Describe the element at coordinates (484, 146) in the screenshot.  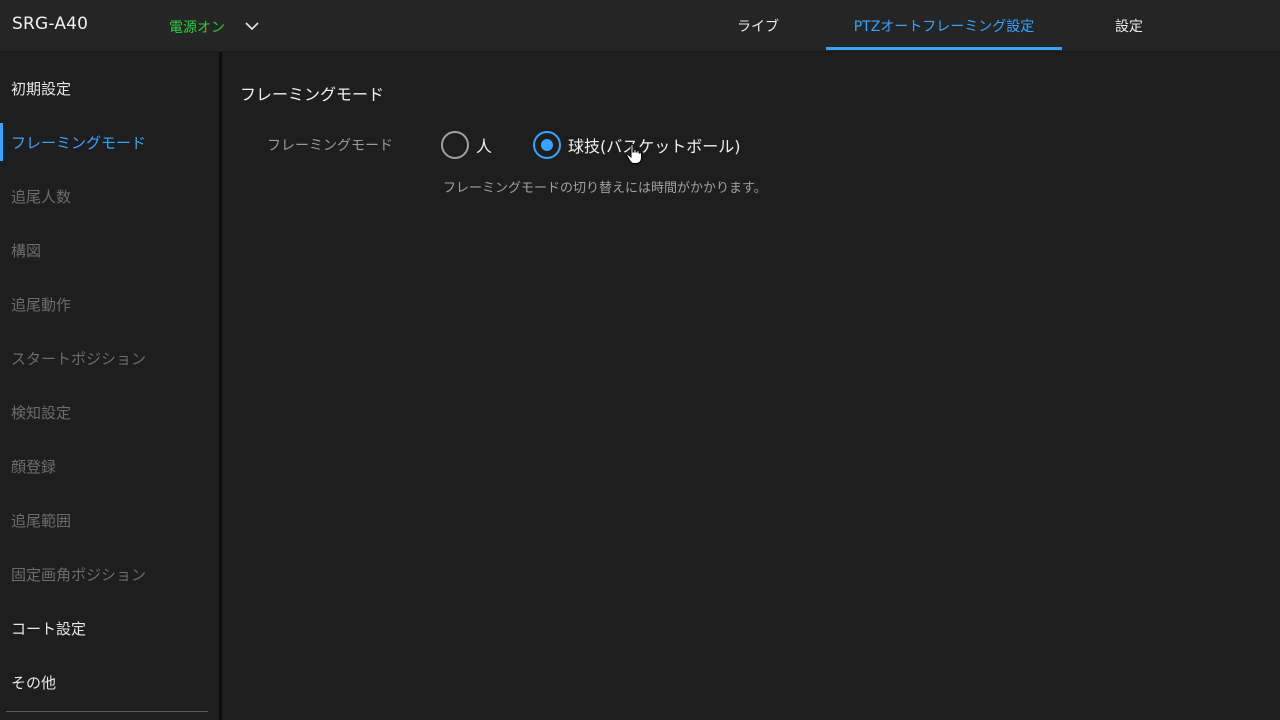
I see `radio-person-label: 人` at that location.